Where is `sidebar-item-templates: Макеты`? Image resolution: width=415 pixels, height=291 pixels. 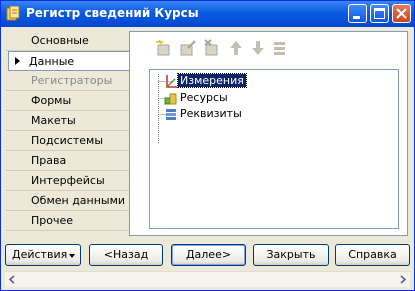 sidebar-item-templates: Макеты is located at coordinates (67, 121).